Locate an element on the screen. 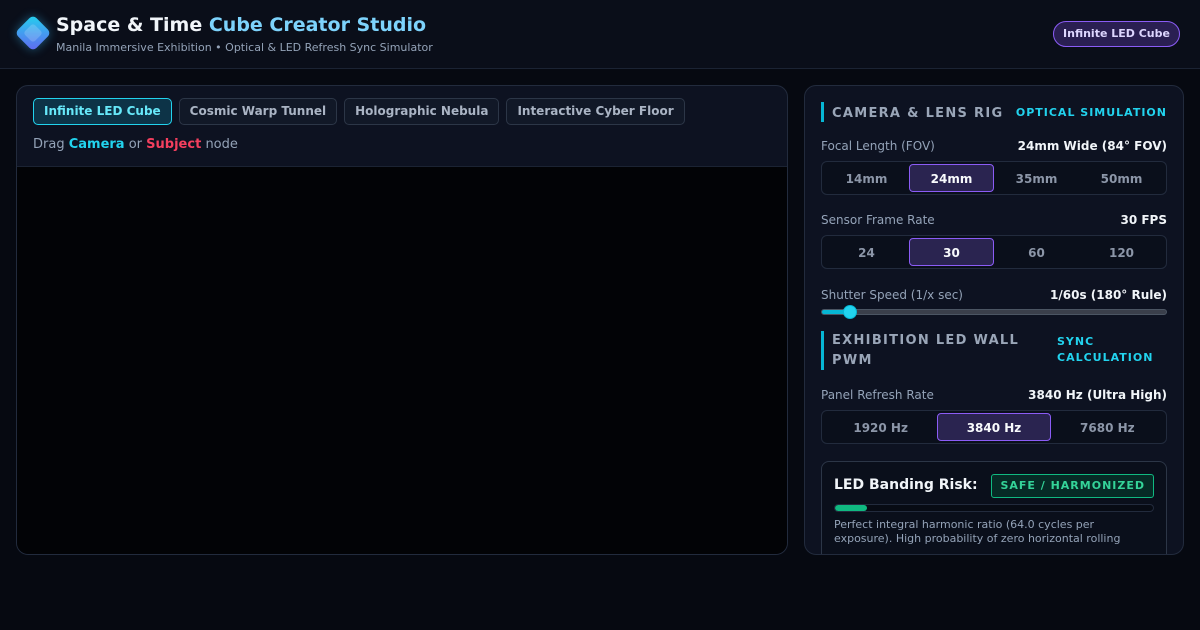  led-wall-title: EXHIBITION LED WALL PWM is located at coordinates (926, 350).